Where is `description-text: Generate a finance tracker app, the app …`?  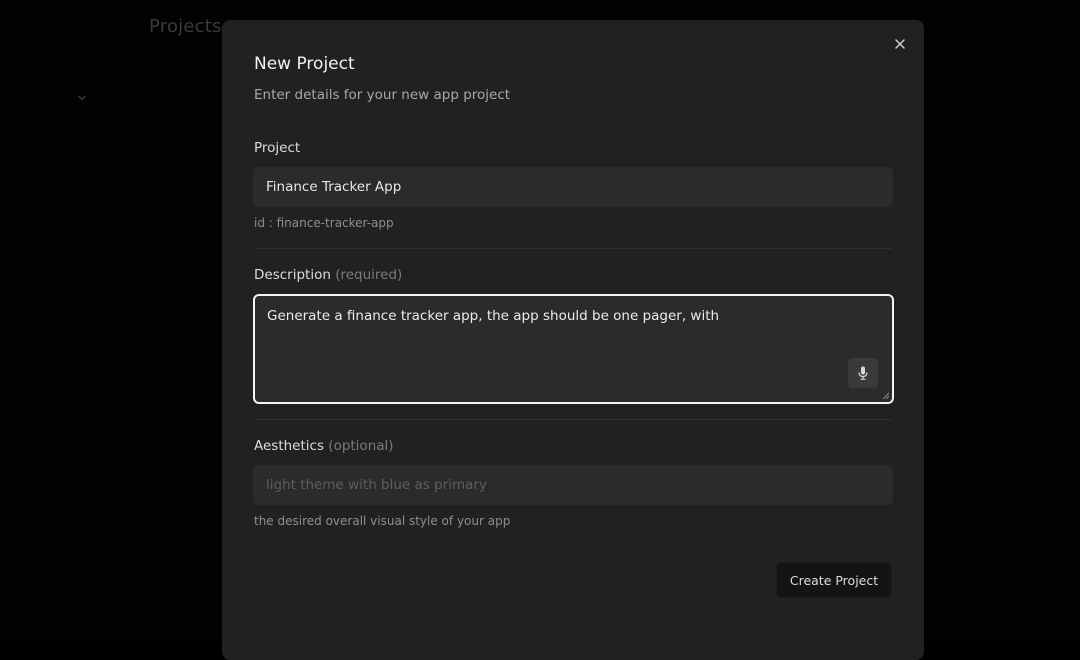
description-text: Generate a finance tracker app, the app … is located at coordinates (493, 316).